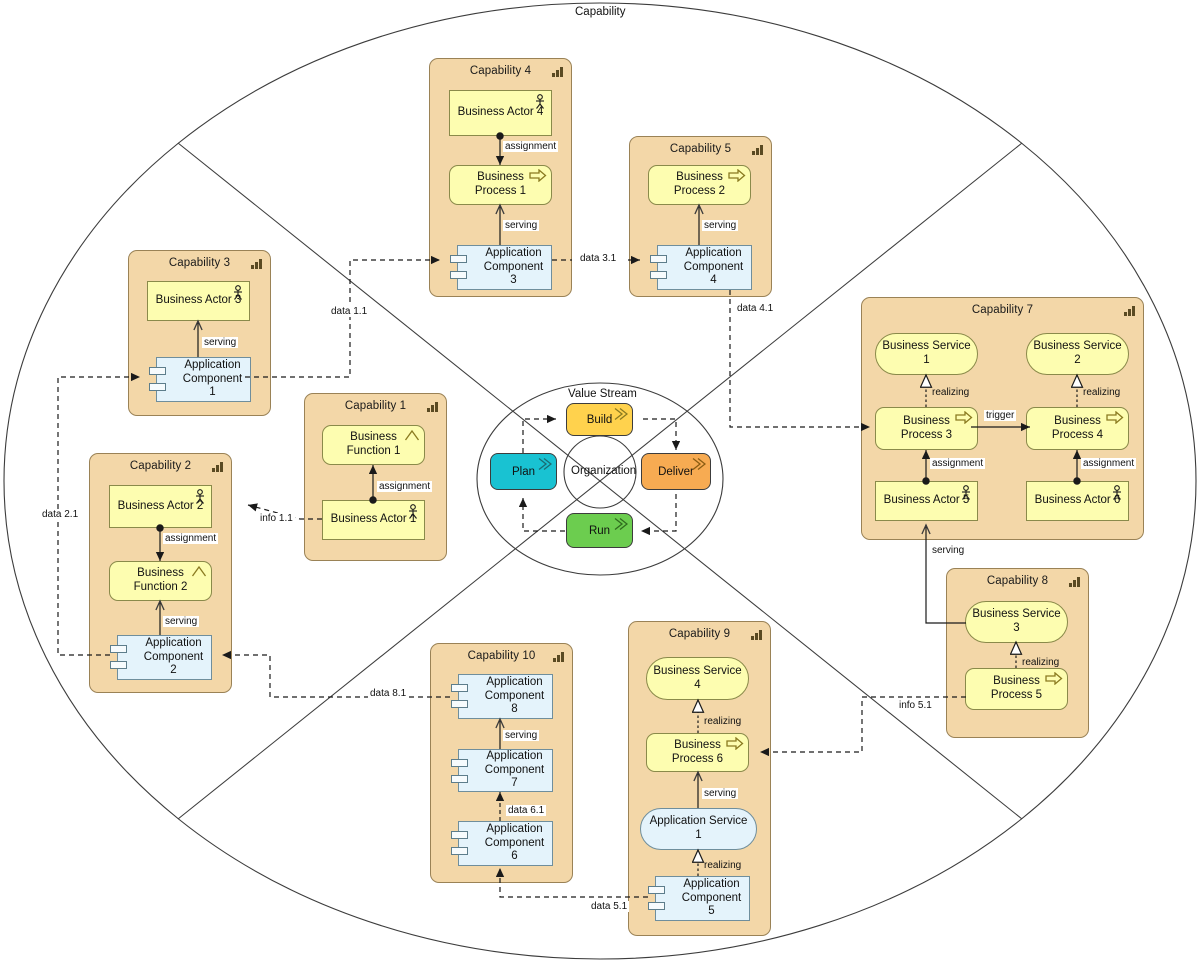  I want to click on node-application-component-3: Application Component 3, so click(501, 267).